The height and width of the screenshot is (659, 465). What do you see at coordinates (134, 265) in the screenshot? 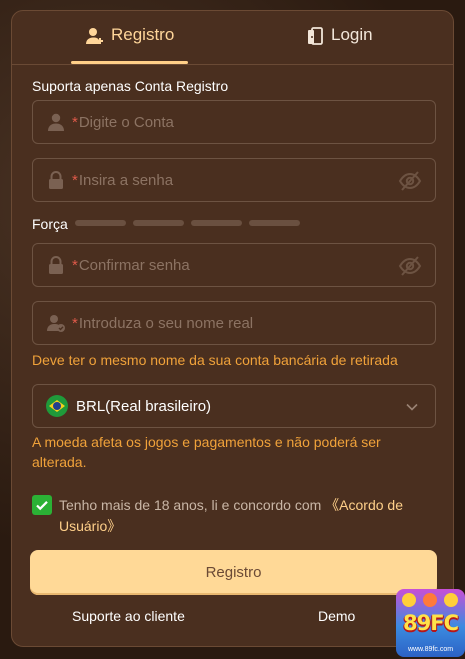
I see `confirm-password-placeholder: Confirmar senha` at bounding box center [134, 265].